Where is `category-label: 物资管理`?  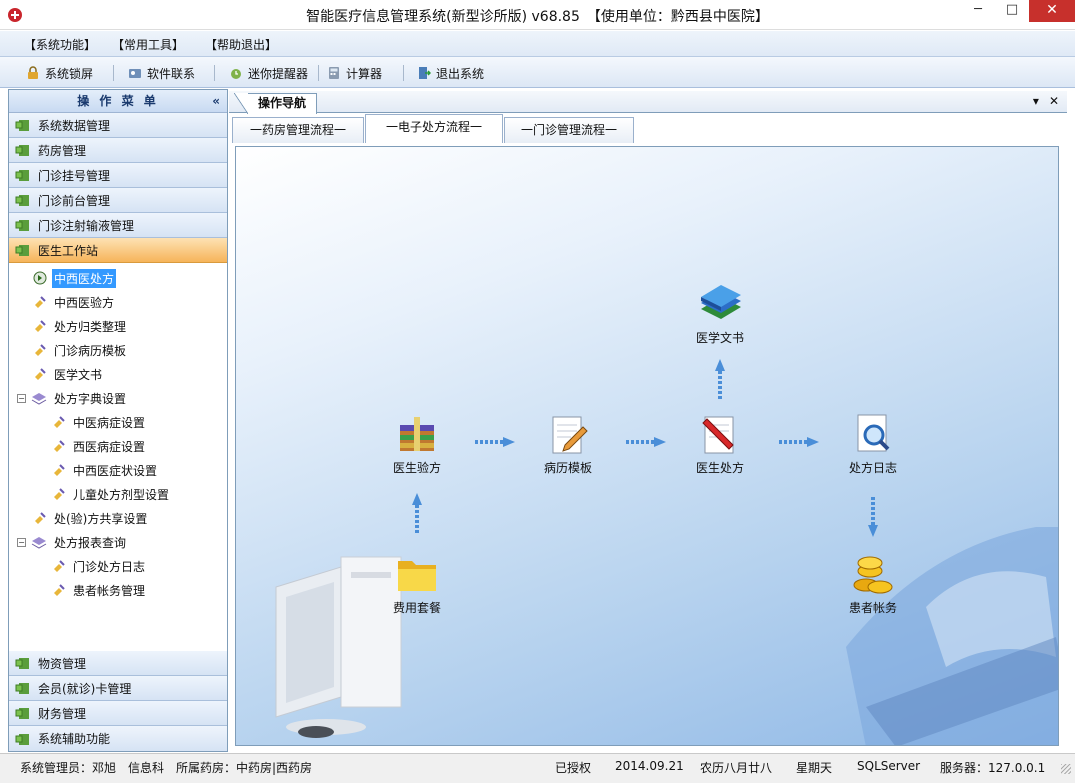 category-label: 物资管理 is located at coordinates (62, 663).